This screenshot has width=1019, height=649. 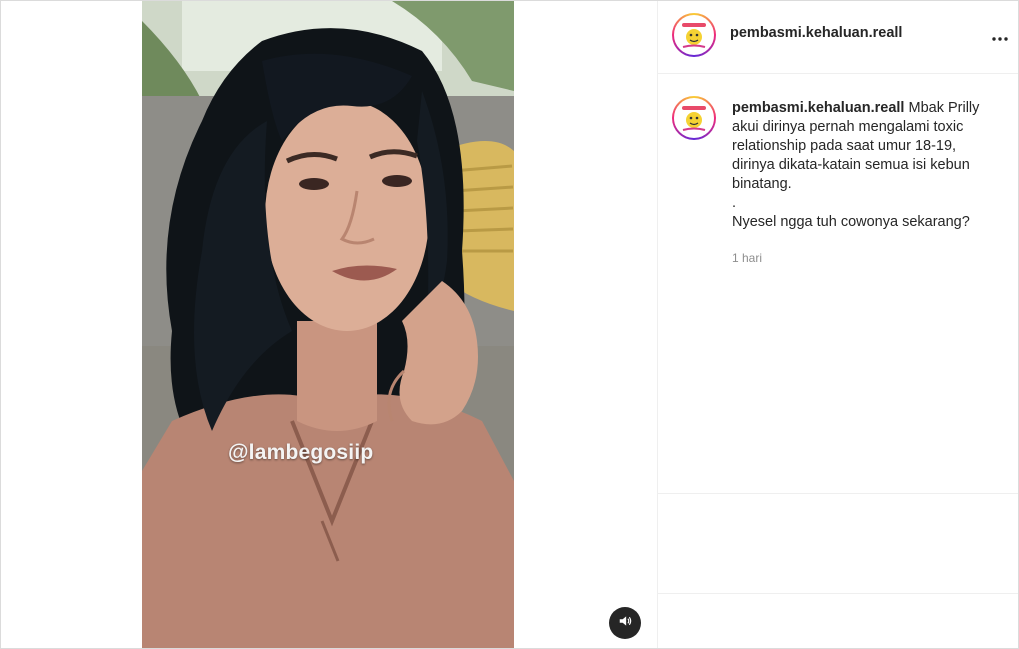 I want to click on post-header: pembasmi.kehaluan.reall, so click(x=838, y=37).